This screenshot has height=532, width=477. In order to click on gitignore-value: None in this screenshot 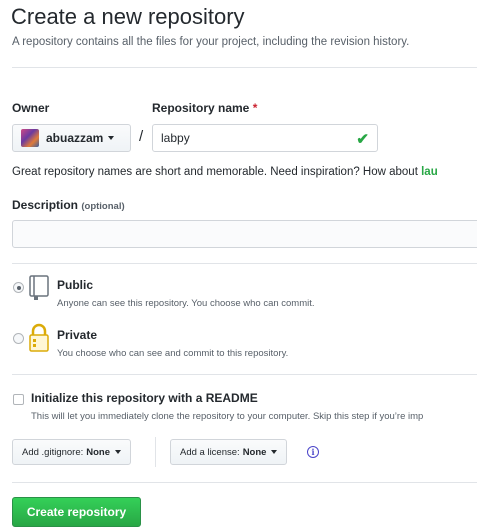, I will do `click(98, 452)`.